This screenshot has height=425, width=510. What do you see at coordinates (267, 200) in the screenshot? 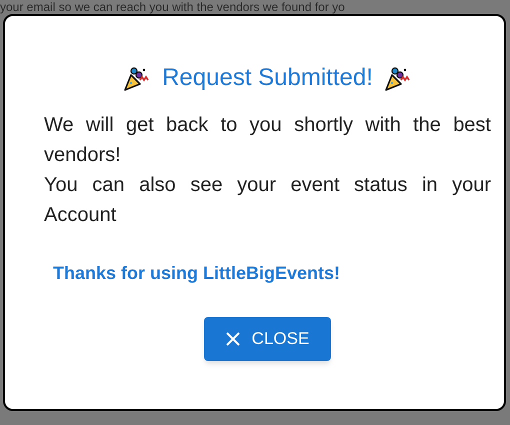
I see `message-text: You can also see your event status in your Account` at bounding box center [267, 200].